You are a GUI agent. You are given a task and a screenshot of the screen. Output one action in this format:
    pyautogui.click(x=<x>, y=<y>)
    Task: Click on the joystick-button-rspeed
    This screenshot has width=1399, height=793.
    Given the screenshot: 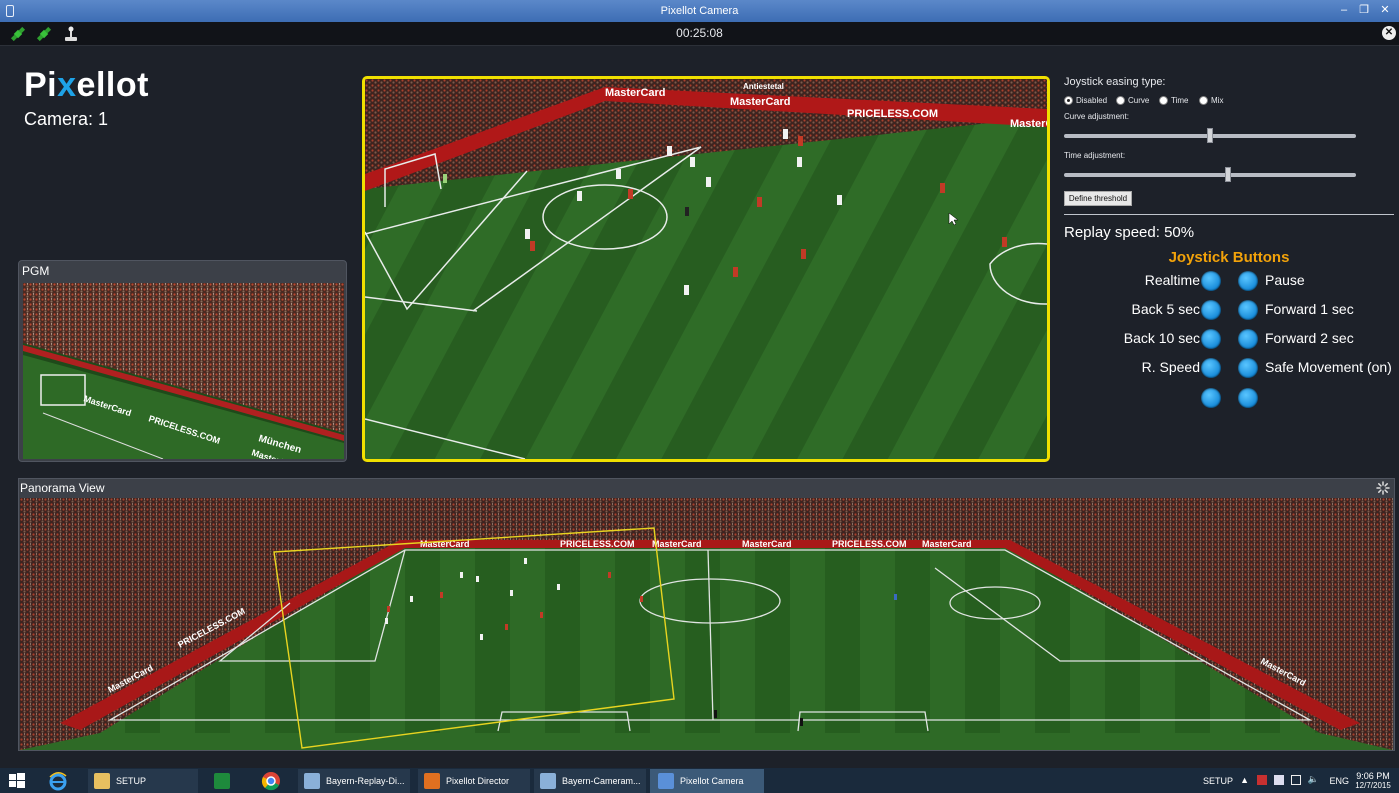 What is the action you would take?
    pyautogui.click(x=1211, y=368)
    